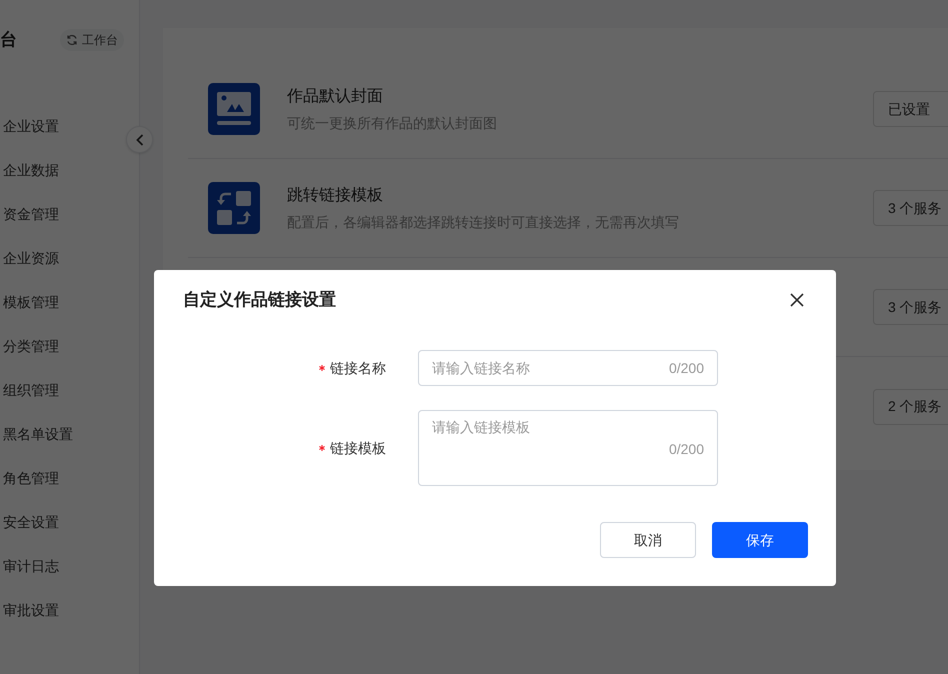  I want to click on input-field: 请输入链接名称 0/200, so click(568, 368).